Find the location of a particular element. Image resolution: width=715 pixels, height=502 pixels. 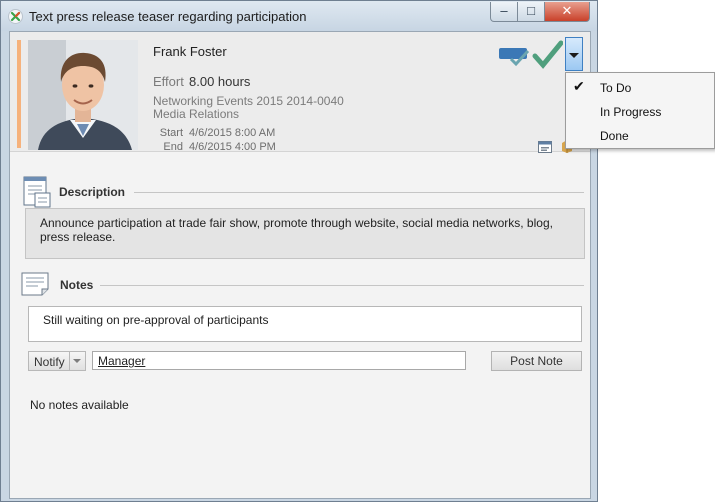

menu-item-in-progress: In Progress is located at coordinates (640, 111).